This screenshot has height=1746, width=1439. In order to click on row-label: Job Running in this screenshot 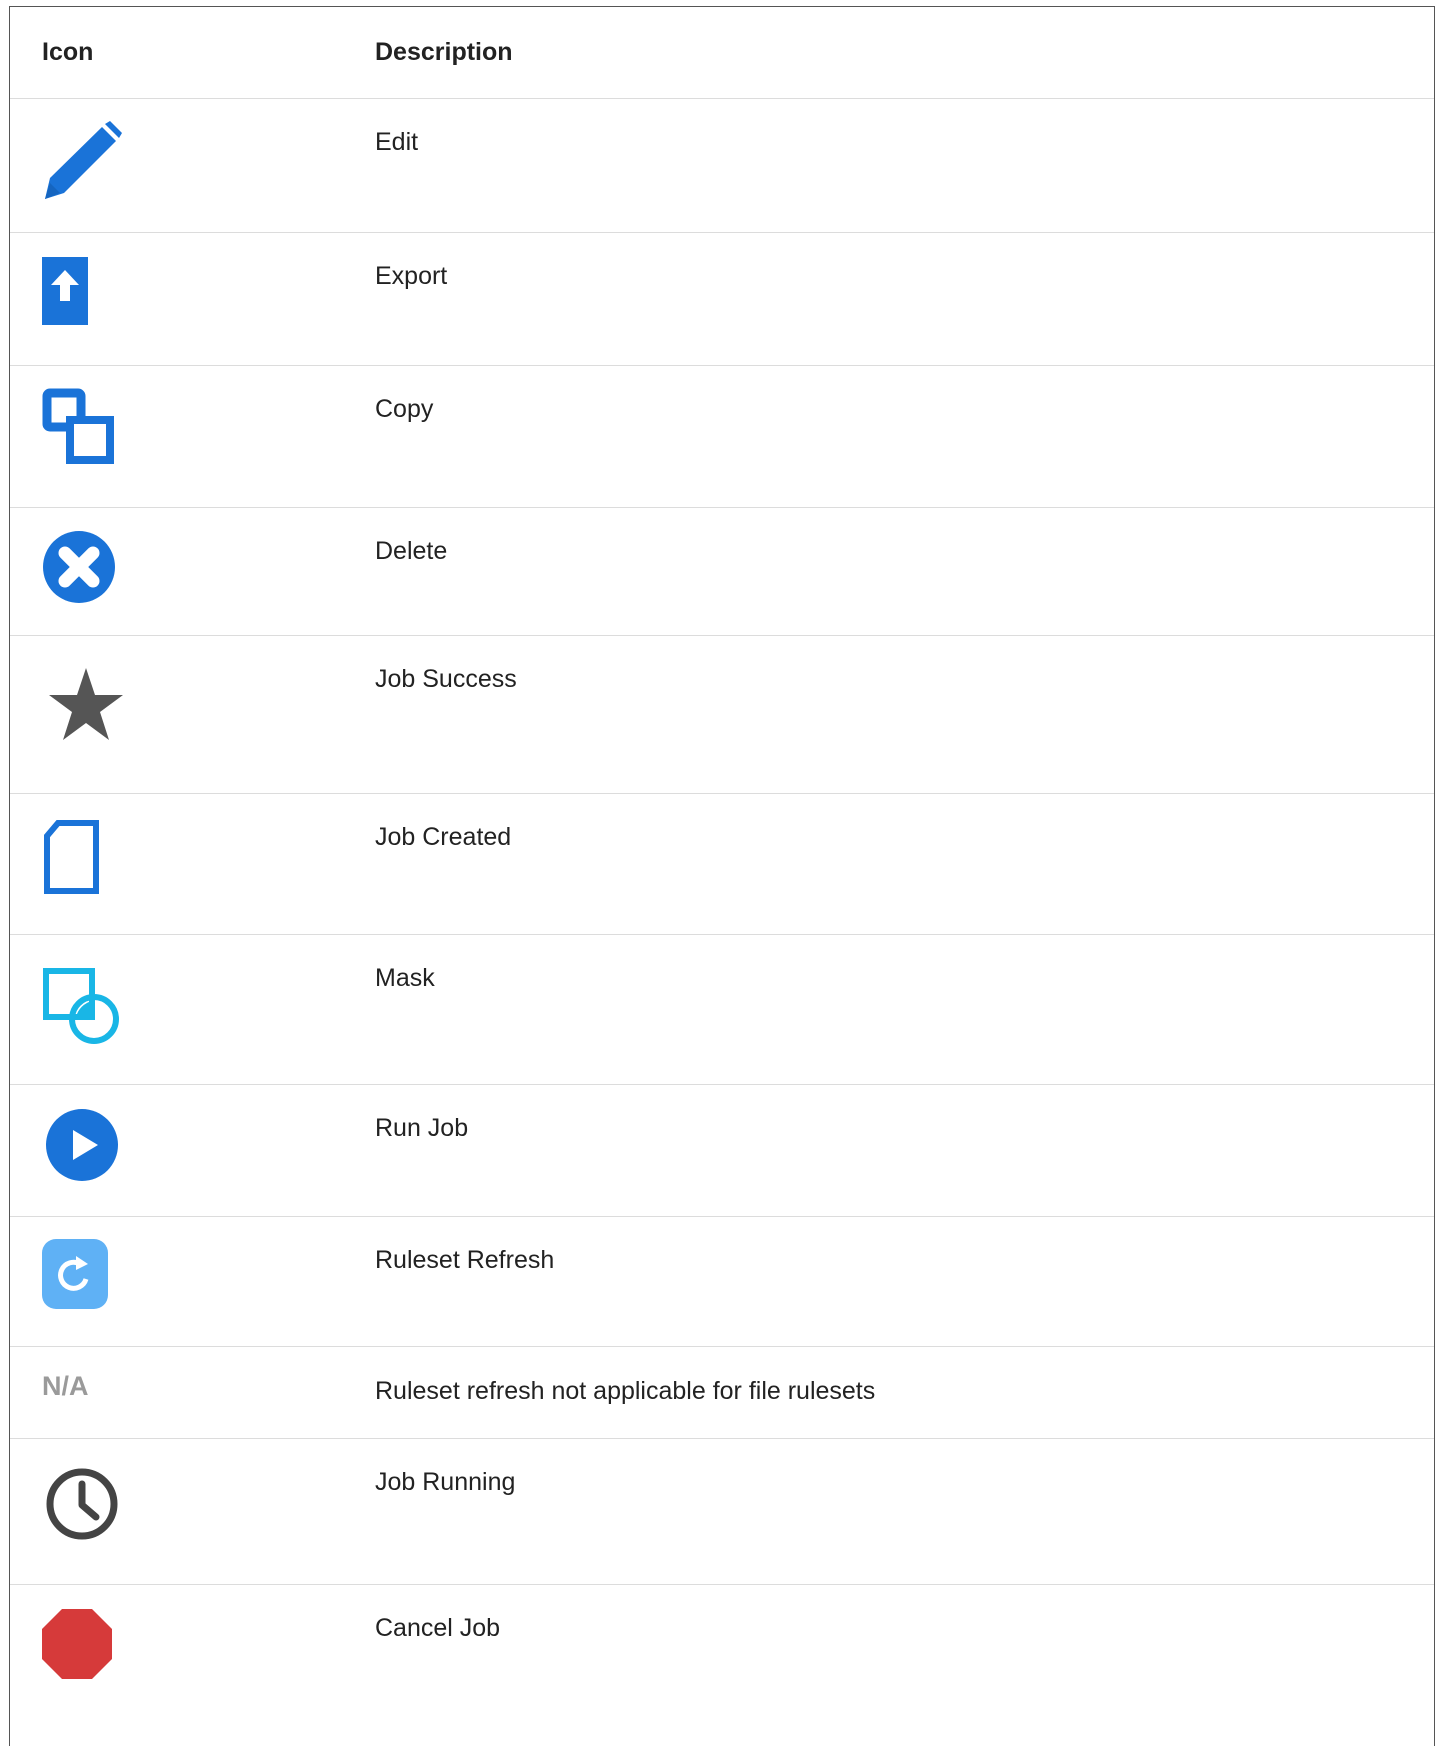, I will do `click(445, 1482)`.